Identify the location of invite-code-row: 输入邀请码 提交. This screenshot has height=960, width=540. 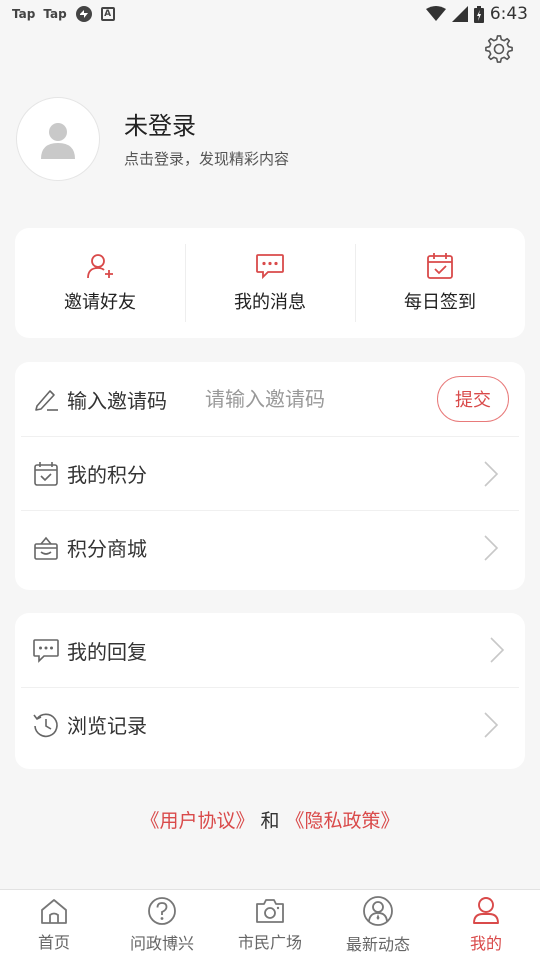
(270, 399).